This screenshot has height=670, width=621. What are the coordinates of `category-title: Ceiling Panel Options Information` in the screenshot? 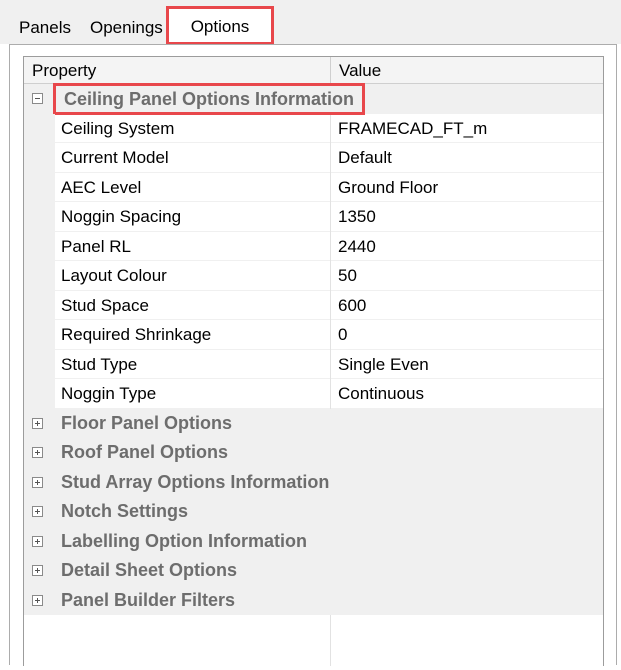 It's located at (209, 99).